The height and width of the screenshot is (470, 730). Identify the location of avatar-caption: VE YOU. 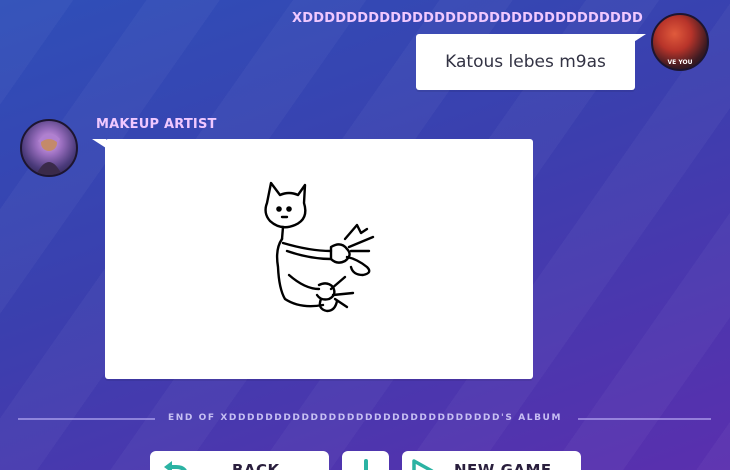
(680, 62).